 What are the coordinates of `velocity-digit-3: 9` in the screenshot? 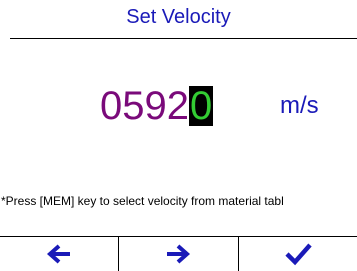 It's located at (156, 106).